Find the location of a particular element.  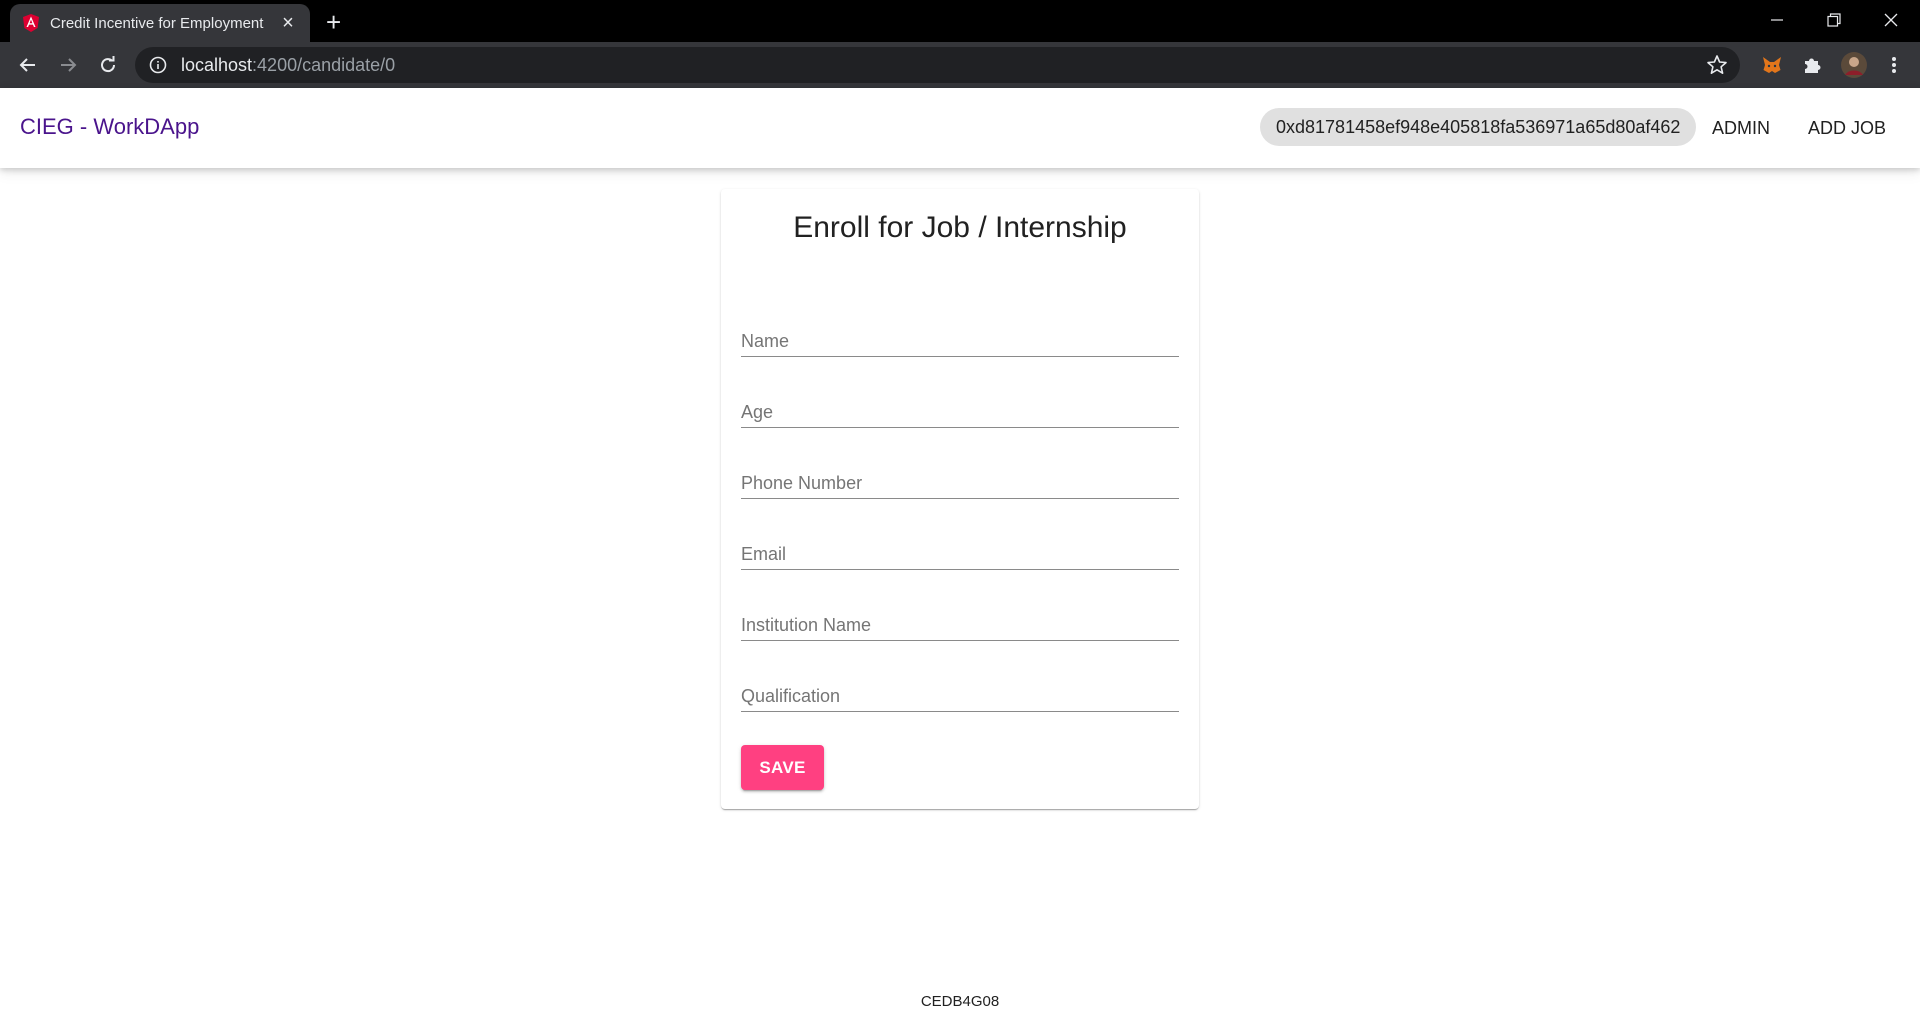

back-icon is located at coordinates (28, 65).